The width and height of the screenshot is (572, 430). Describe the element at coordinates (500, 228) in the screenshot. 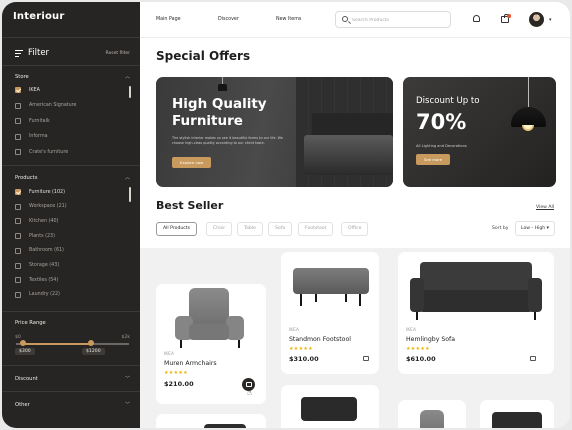

I see `sort-label: Sort by` at that location.